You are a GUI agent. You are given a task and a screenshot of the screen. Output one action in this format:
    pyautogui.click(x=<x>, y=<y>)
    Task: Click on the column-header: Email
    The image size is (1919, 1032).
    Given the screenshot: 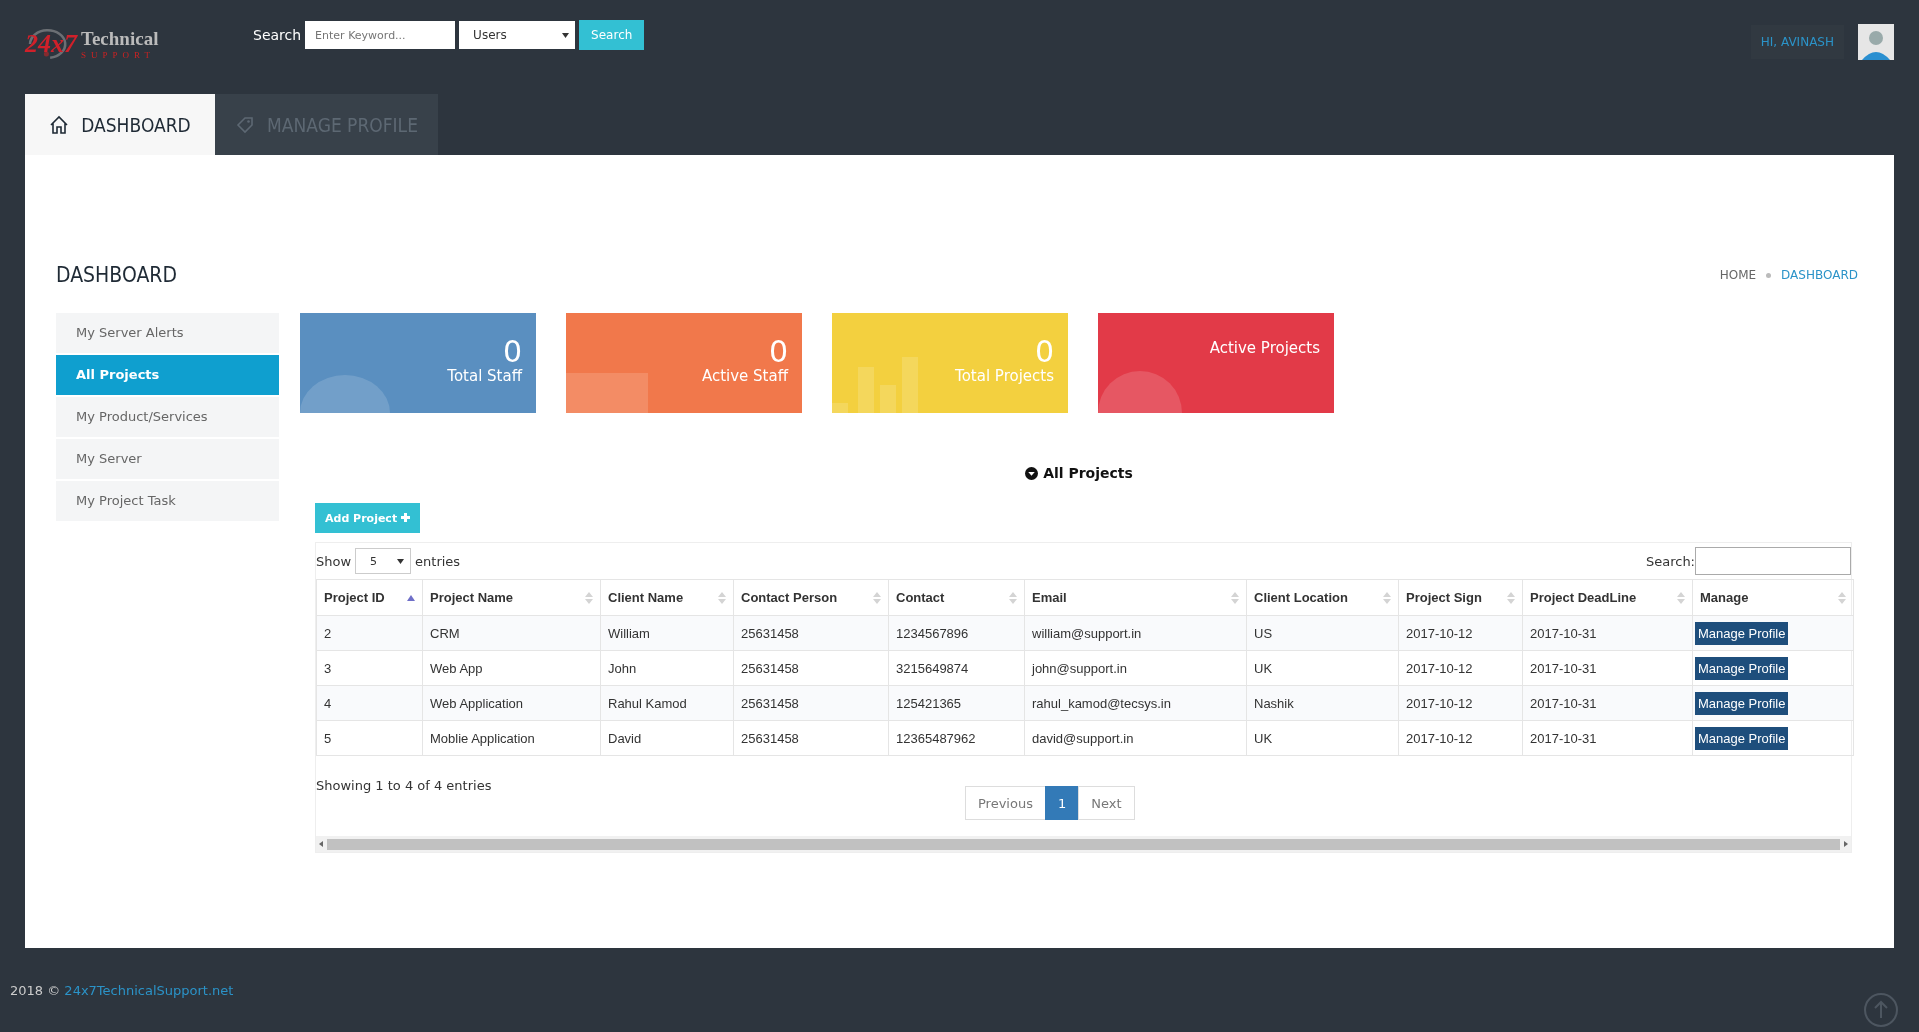 What is the action you would take?
    pyautogui.click(x=1135, y=597)
    